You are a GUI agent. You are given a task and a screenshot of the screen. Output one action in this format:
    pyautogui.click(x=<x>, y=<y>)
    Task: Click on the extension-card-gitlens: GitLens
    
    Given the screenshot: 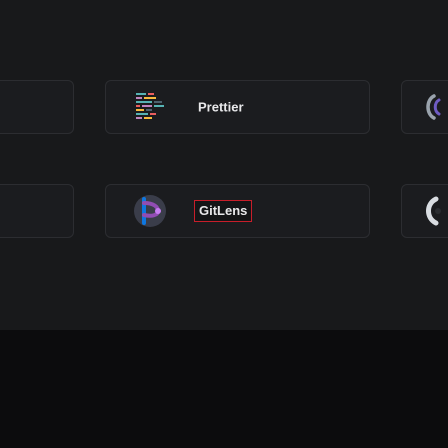 What is the action you would take?
    pyautogui.click(x=237, y=211)
    